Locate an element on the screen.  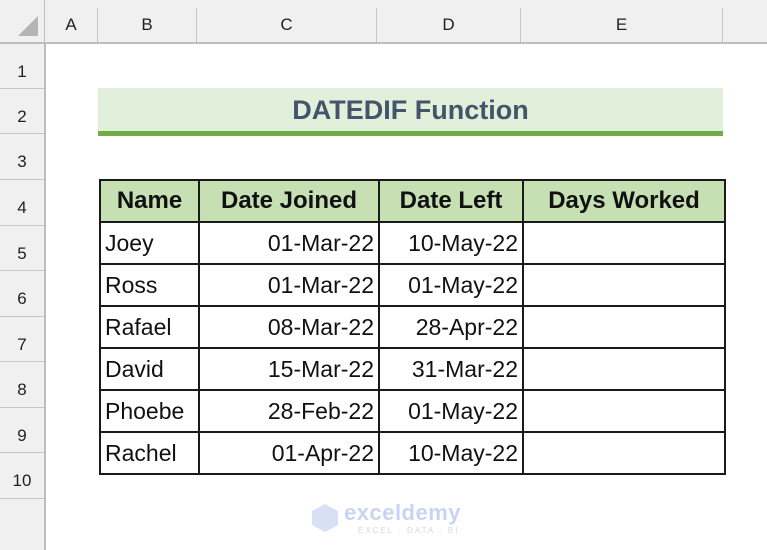
column-header-c: C is located at coordinates (287, 25).